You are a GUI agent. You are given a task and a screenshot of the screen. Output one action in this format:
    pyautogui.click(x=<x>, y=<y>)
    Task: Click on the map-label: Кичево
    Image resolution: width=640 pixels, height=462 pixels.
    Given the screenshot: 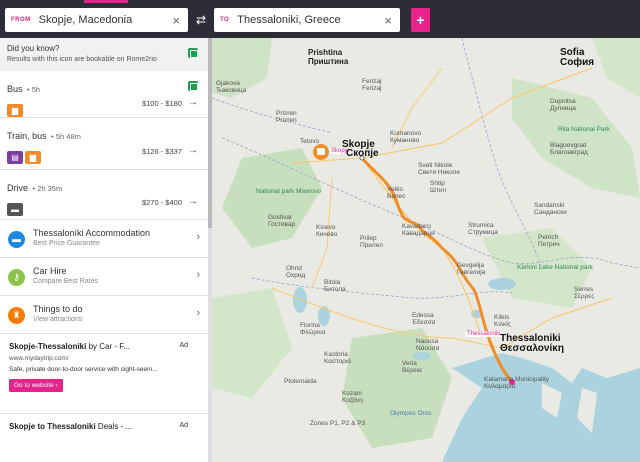 What is the action you would take?
    pyautogui.click(x=327, y=234)
    